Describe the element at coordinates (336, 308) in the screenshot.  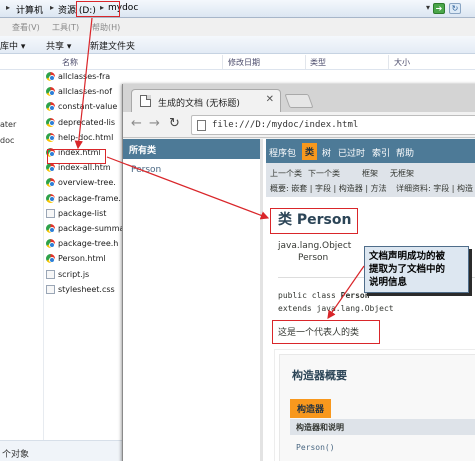
I see `class-extends: extends java.lang.Object` at that location.